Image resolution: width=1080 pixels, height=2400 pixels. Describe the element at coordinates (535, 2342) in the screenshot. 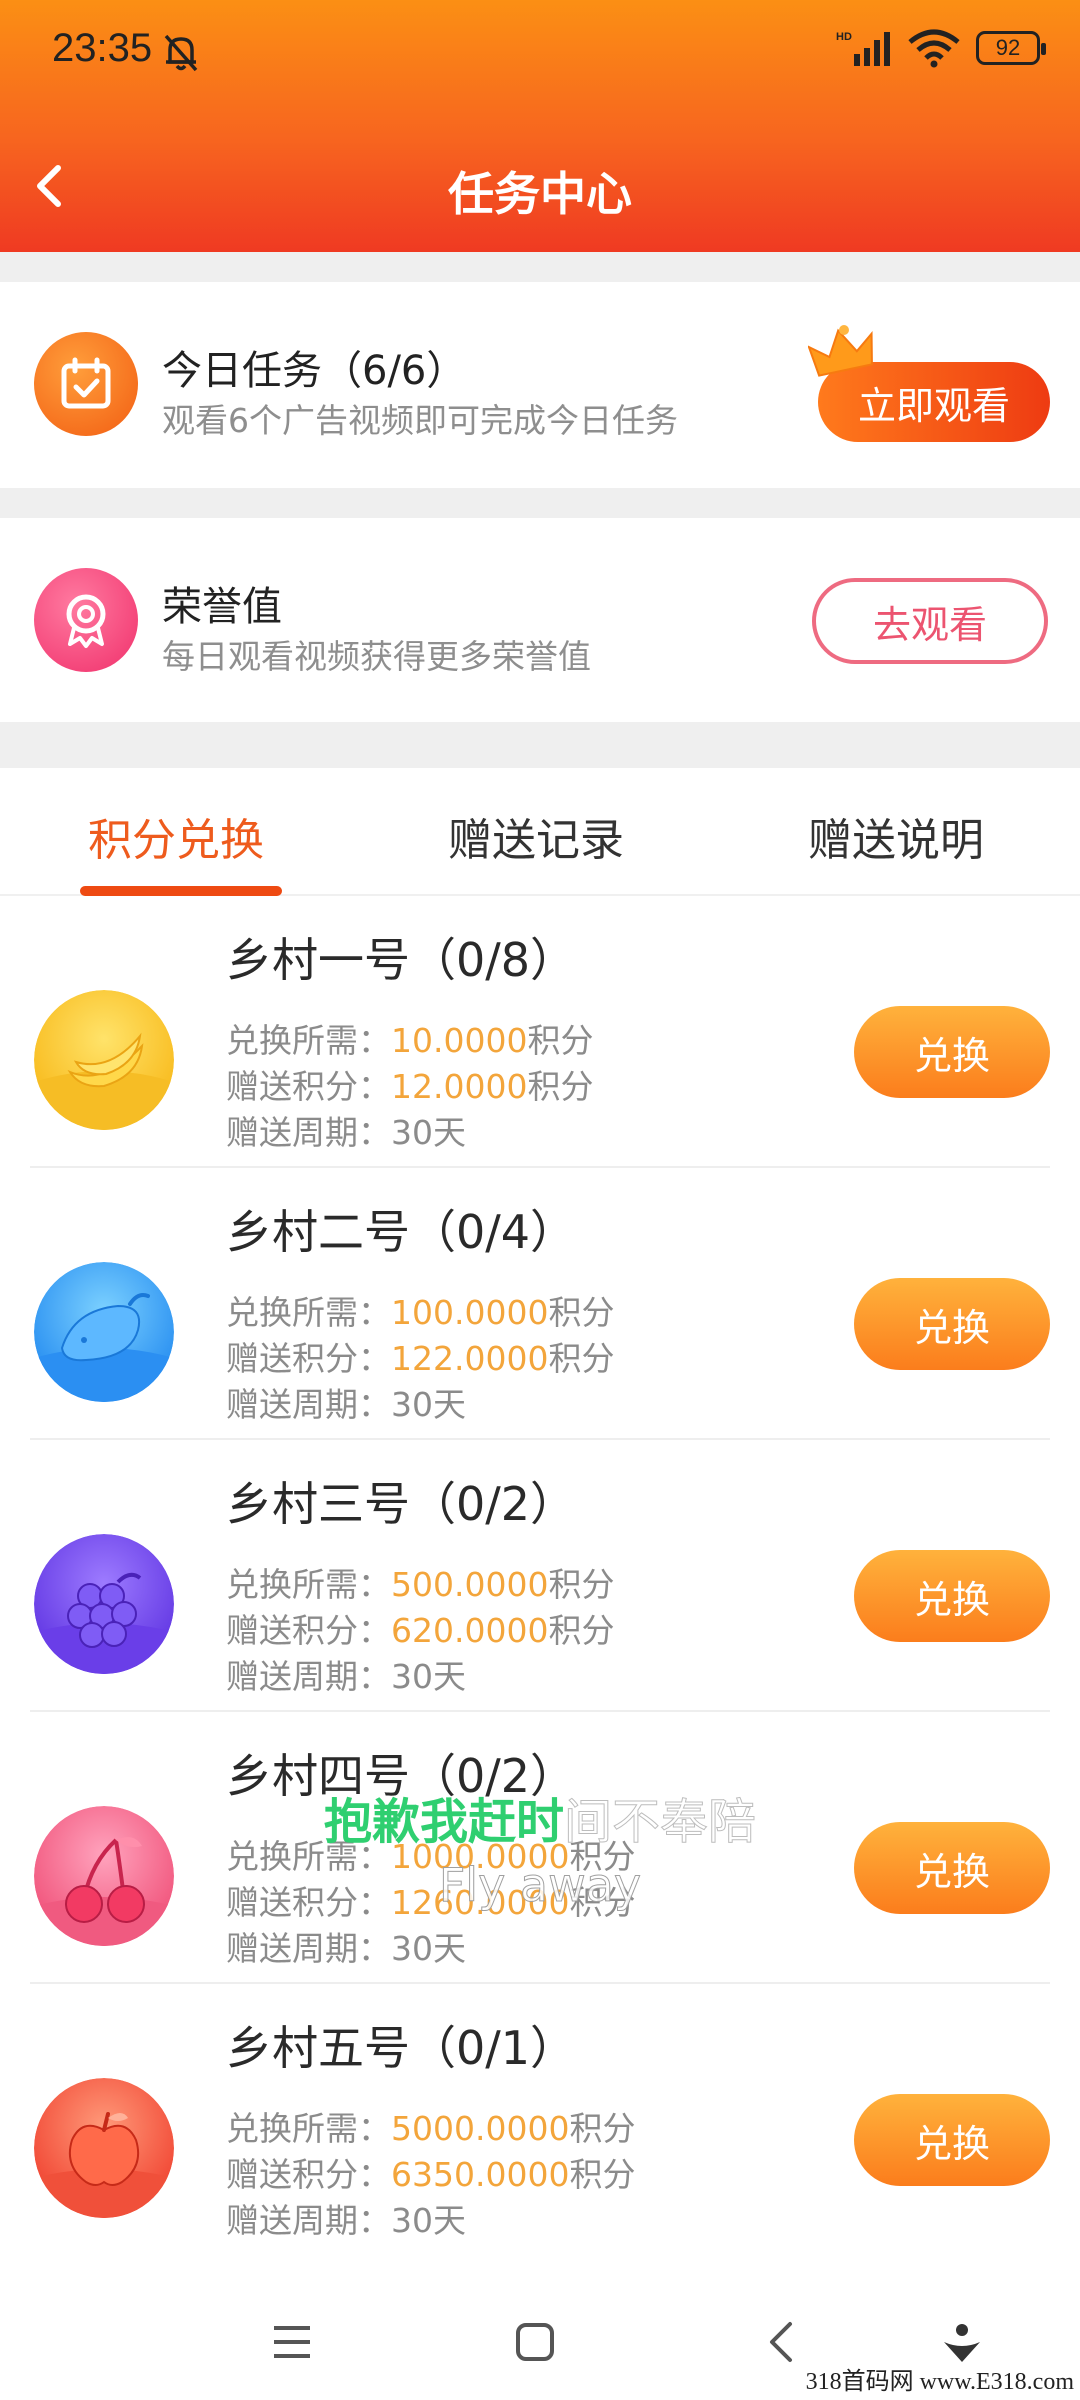

I see `home-icon` at that location.